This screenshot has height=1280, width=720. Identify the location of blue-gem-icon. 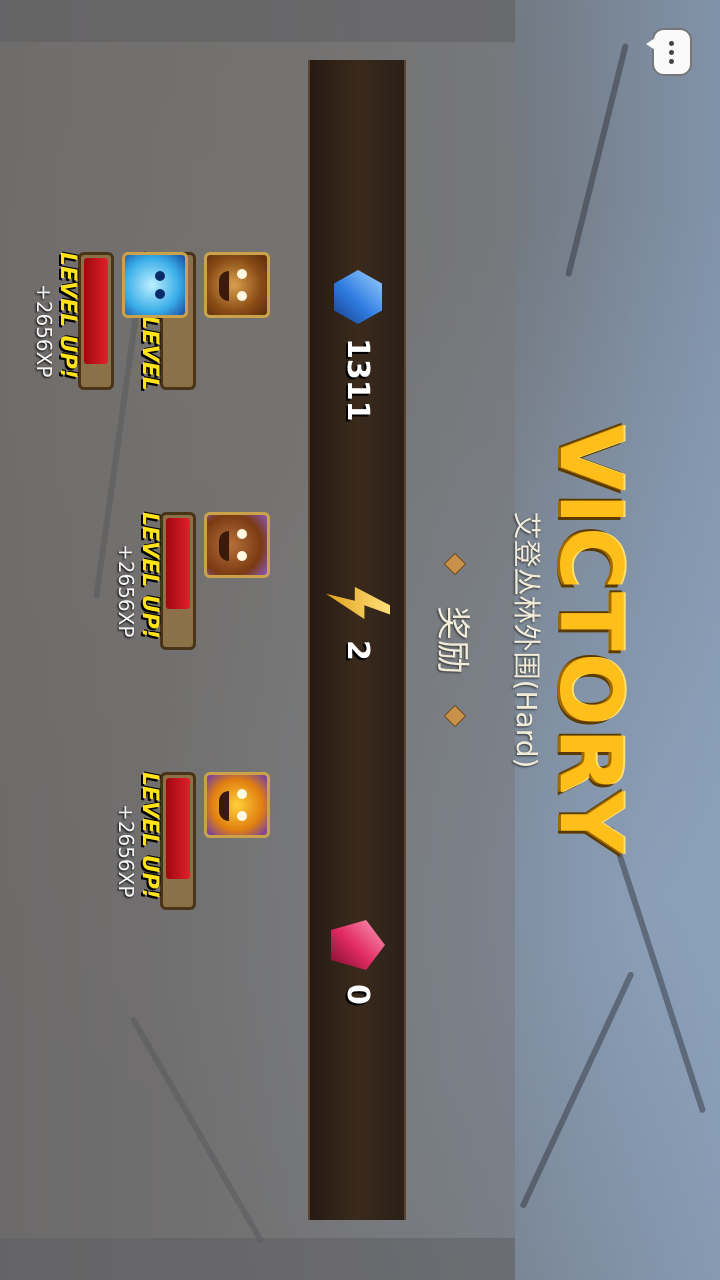
(358, 297).